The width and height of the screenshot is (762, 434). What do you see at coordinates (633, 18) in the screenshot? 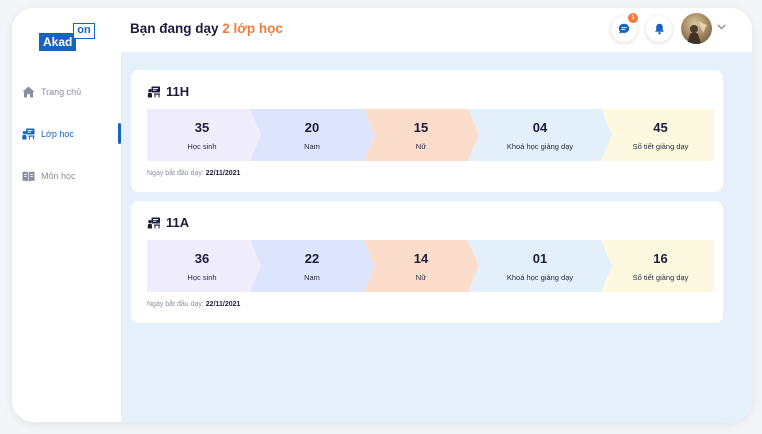
I see `message-count-badge: 1` at bounding box center [633, 18].